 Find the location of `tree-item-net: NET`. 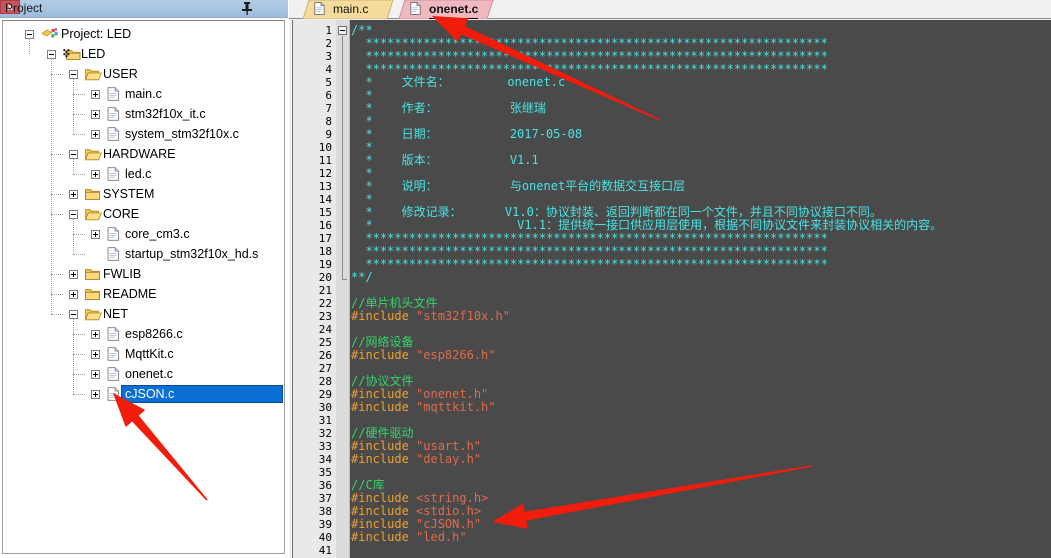

tree-item-net: NET is located at coordinates (143, 314).